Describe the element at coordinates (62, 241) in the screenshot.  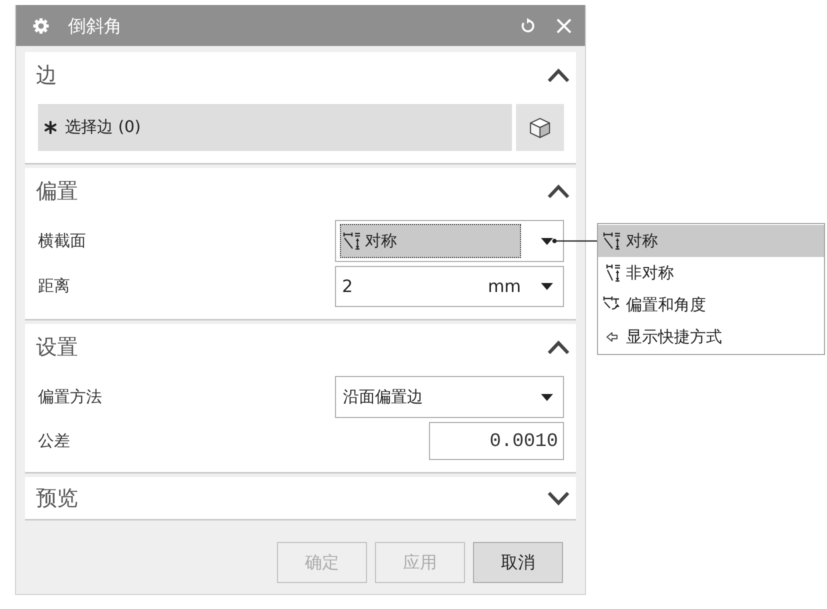
I see `field-label: 横截面` at that location.